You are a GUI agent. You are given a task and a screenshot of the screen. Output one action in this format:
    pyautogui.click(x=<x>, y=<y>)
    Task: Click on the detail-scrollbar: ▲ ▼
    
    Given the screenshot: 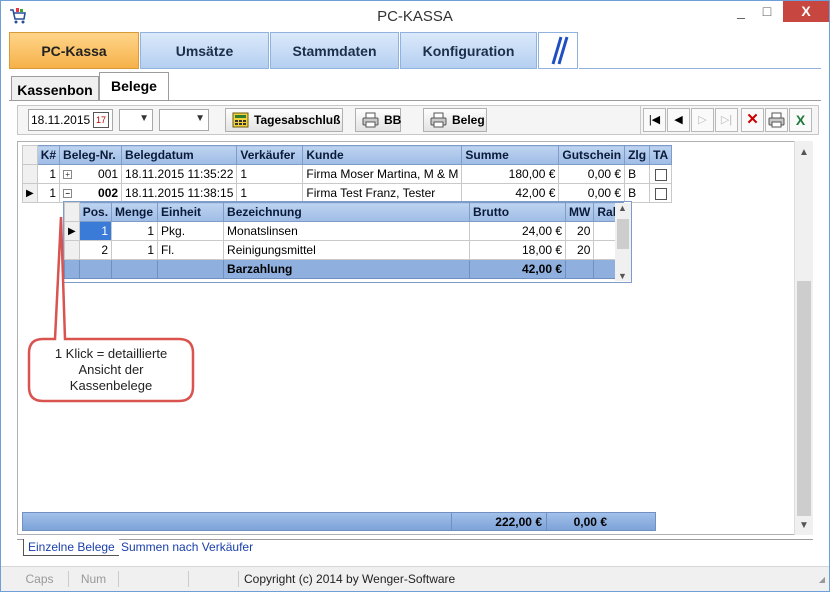 What is the action you would take?
    pyautogui.click(x=623, y=242)
    